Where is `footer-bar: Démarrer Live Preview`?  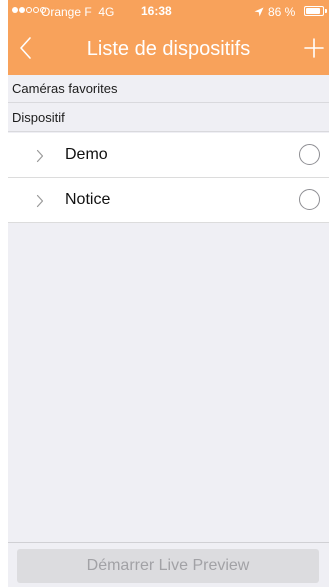
footer-bar: Démarrer Live Preview is located at coordinates (168, 564).